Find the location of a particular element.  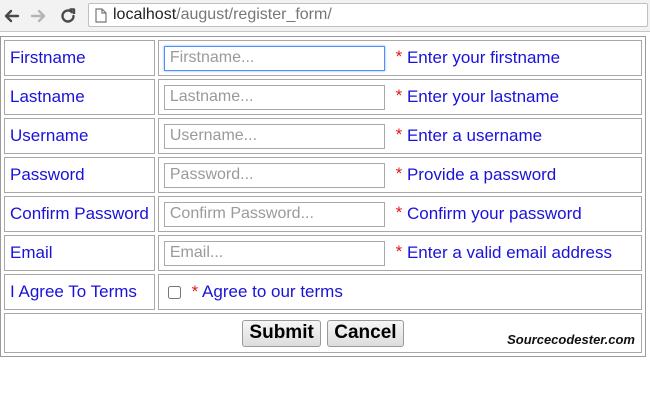

lastname-input is located at coordinates (274, 97).